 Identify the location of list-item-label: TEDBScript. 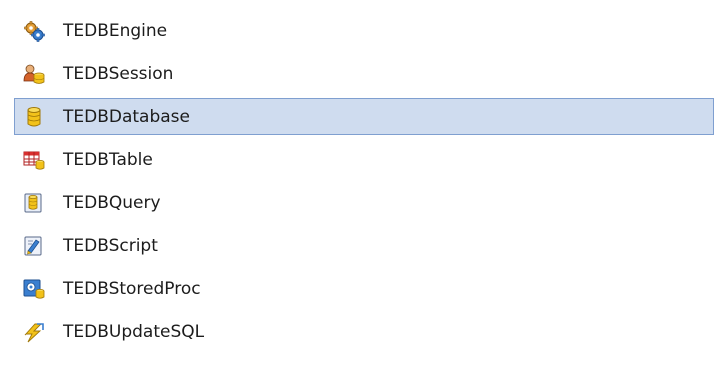
(110, 245).